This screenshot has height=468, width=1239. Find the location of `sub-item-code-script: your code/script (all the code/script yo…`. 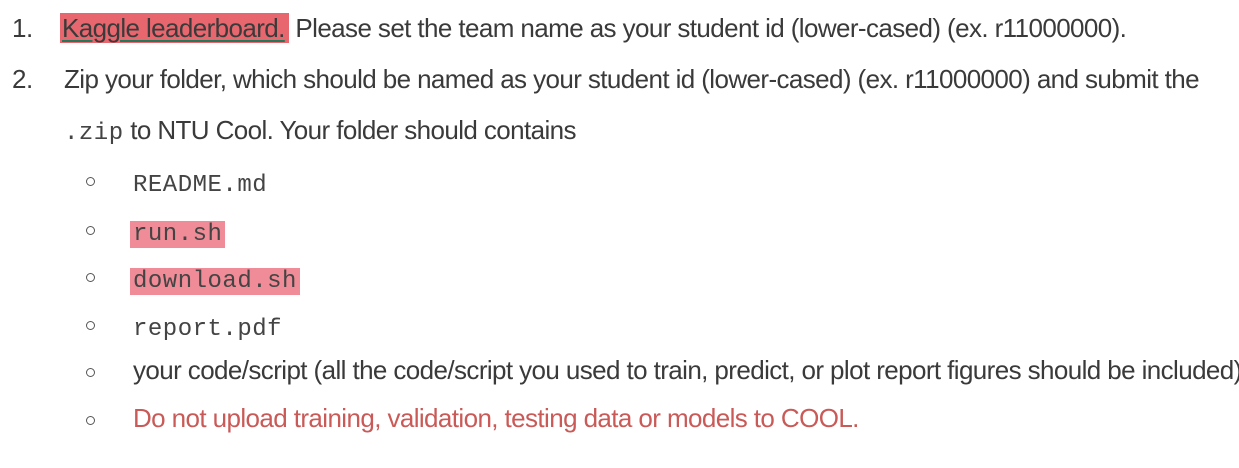

sub-item-code-script: your code/script (all the code/script yo… is located at coordinates (686, 370).